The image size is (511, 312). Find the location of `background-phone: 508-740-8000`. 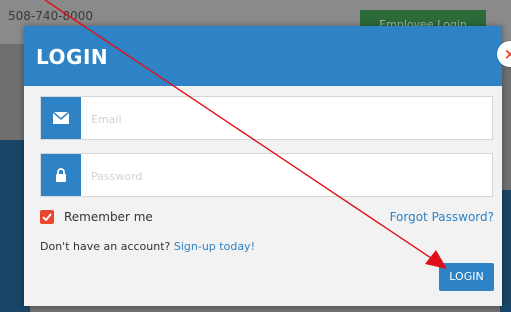

background-phone: 508-740-8000 is located at coordinates (51, 16).